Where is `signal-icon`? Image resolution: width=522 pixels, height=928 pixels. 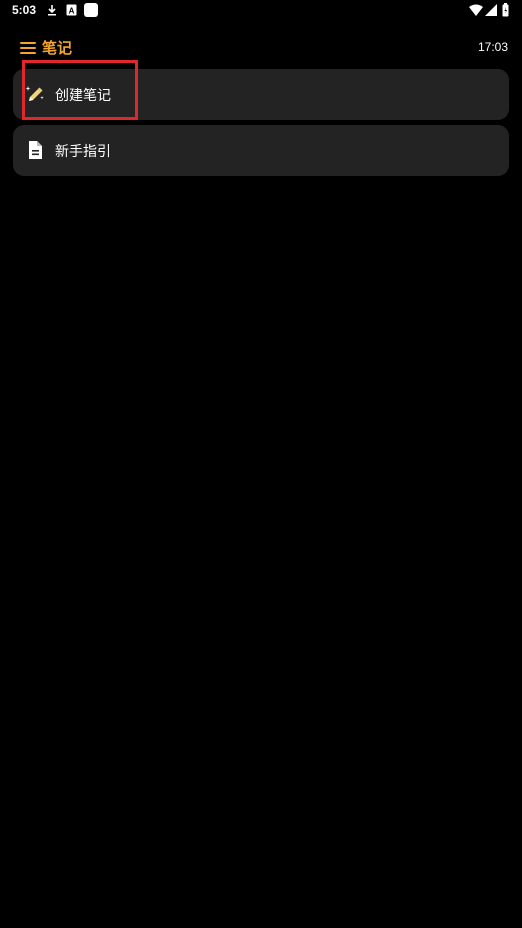
signal-icon is located at coordinates (491, 10).